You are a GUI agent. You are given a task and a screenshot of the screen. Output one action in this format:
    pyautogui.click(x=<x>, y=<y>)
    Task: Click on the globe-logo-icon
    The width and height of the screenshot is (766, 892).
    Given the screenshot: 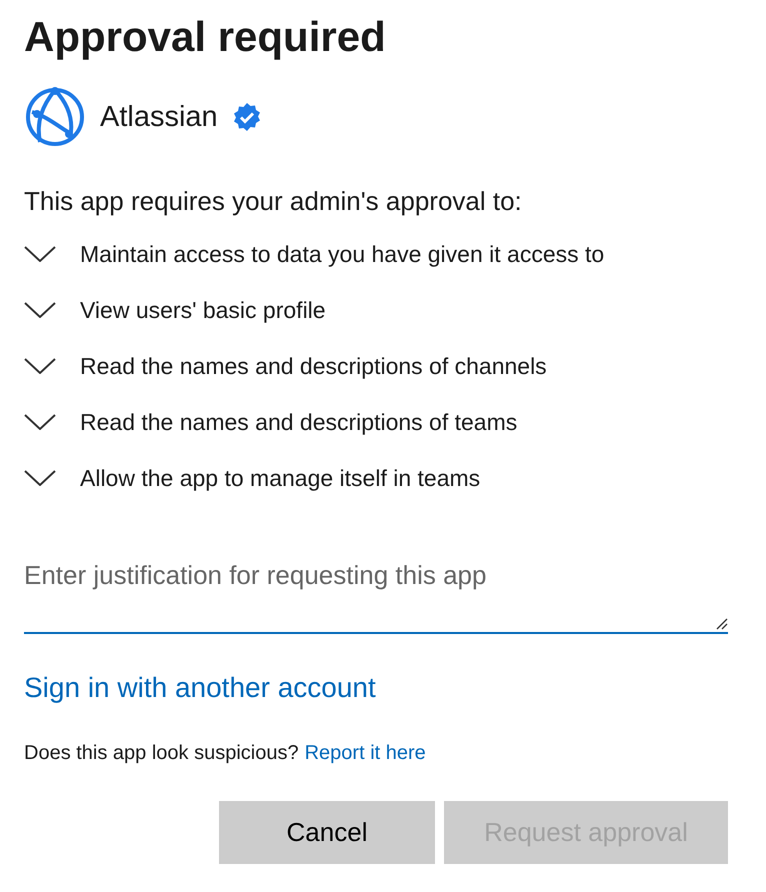 What is the action you would take?
    pyautogui.click(x=55, y=117)
    